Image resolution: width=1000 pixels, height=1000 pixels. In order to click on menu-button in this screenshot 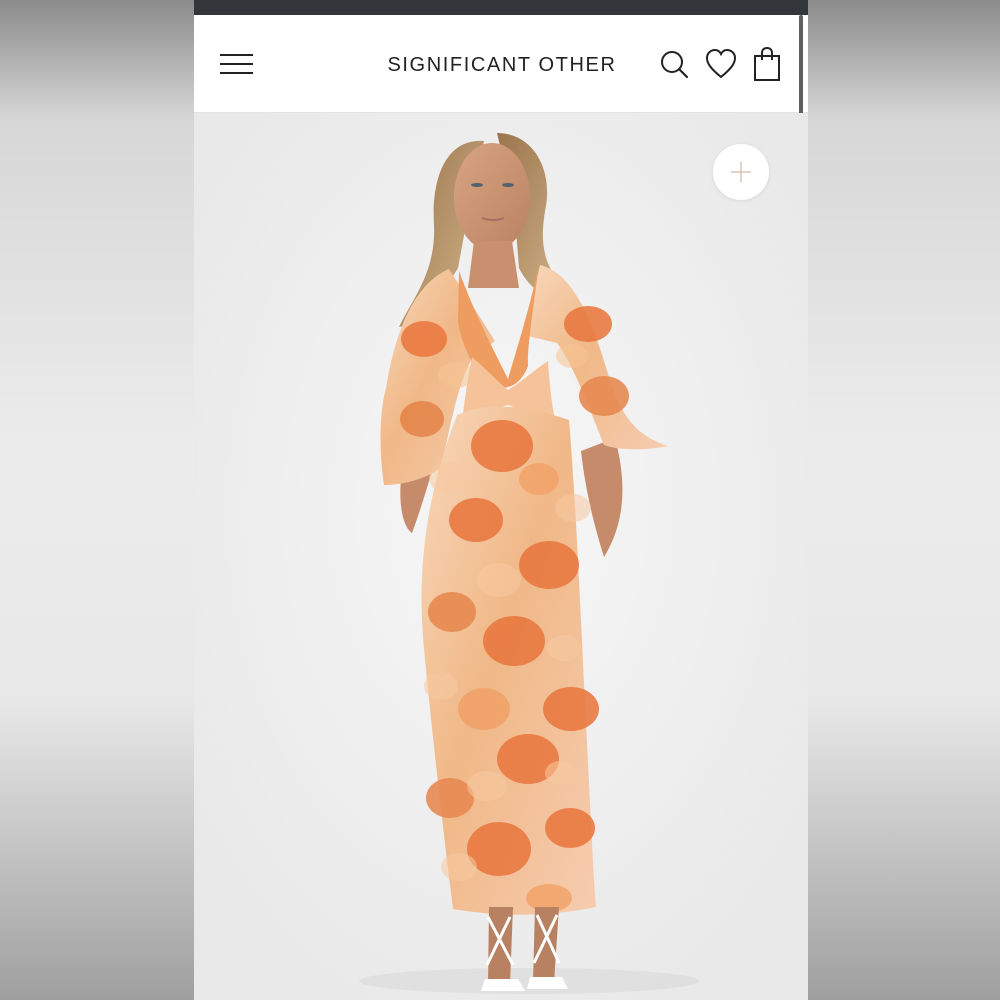, I will do `click(237, 64)`.